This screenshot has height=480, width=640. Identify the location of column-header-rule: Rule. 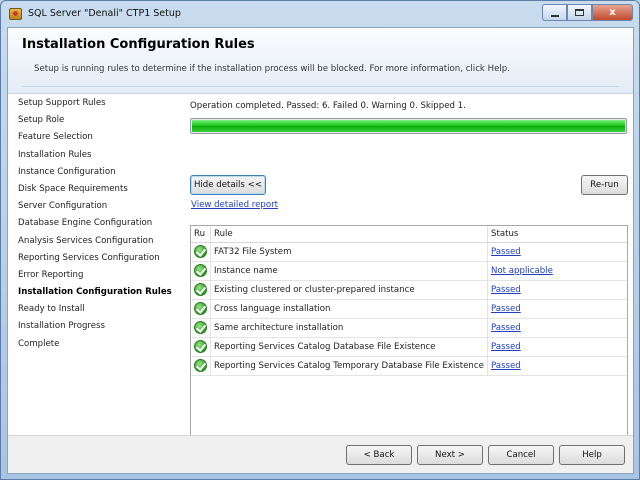
(349, 234).